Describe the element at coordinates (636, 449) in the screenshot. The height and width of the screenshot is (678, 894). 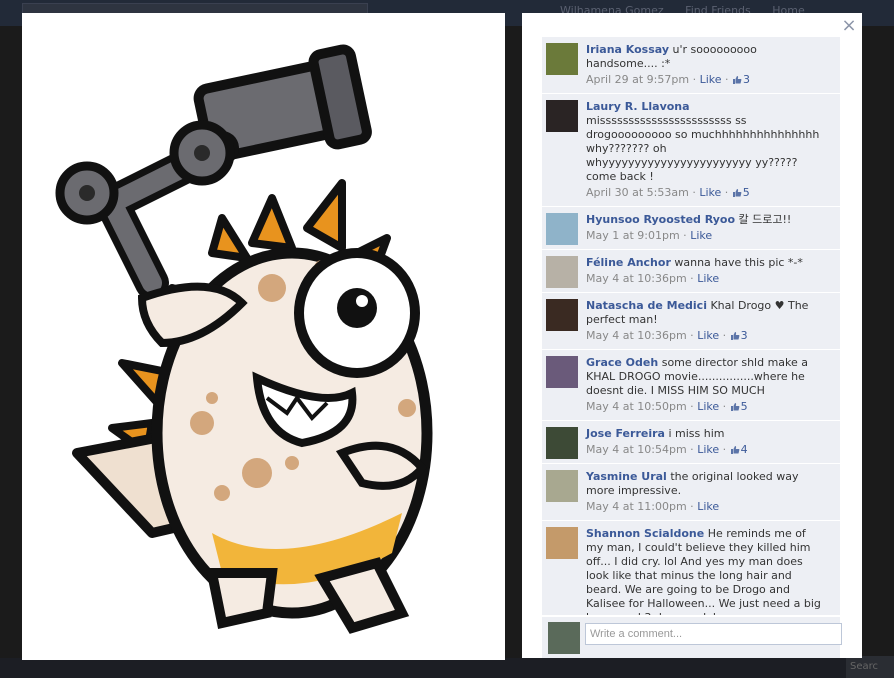
I see `comment-time: May 4 at 10:54pm` at that location.